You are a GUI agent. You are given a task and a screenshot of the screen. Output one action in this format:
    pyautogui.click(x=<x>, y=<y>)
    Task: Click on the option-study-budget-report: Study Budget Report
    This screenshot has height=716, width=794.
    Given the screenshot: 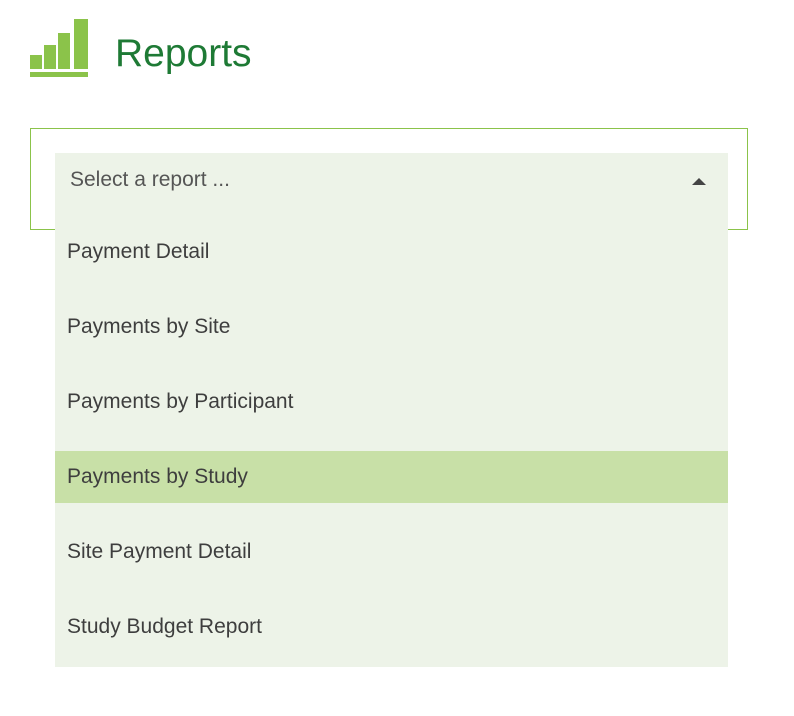 What is the action you would take?
    pyautogui.click(x=391, y=627)
    